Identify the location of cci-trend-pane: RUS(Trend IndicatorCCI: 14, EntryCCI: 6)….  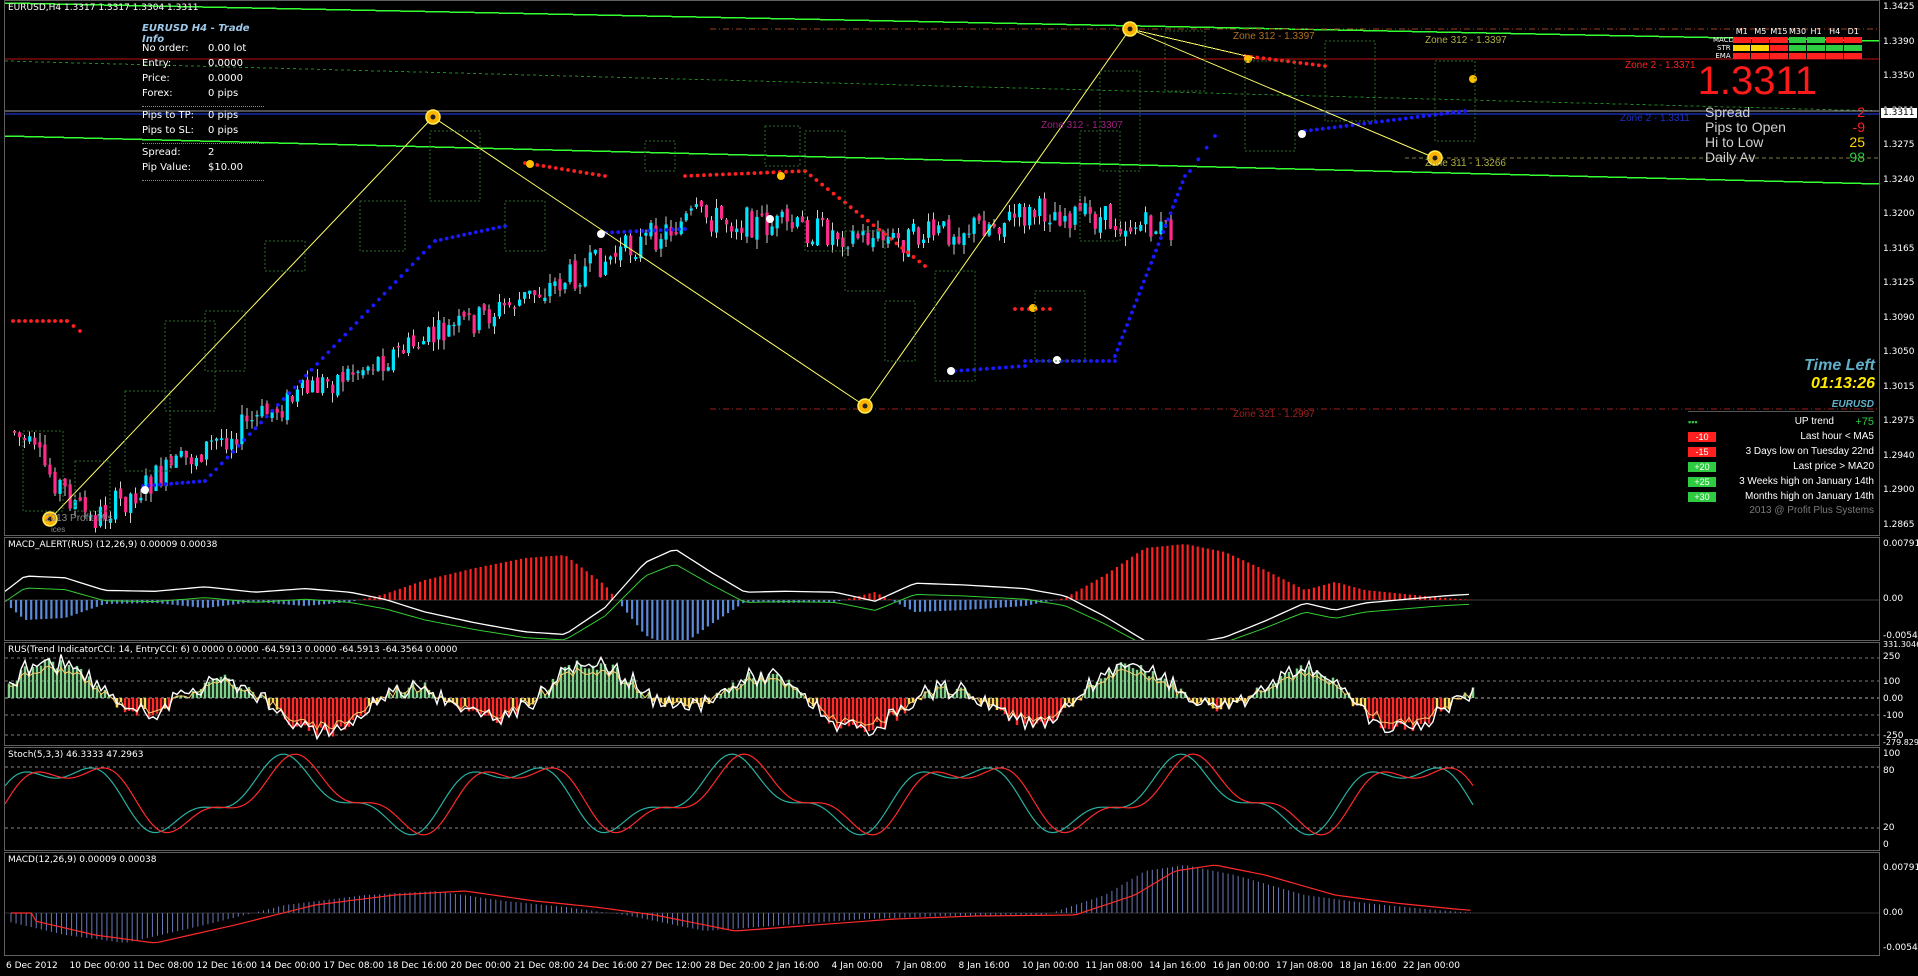
(942, 694).